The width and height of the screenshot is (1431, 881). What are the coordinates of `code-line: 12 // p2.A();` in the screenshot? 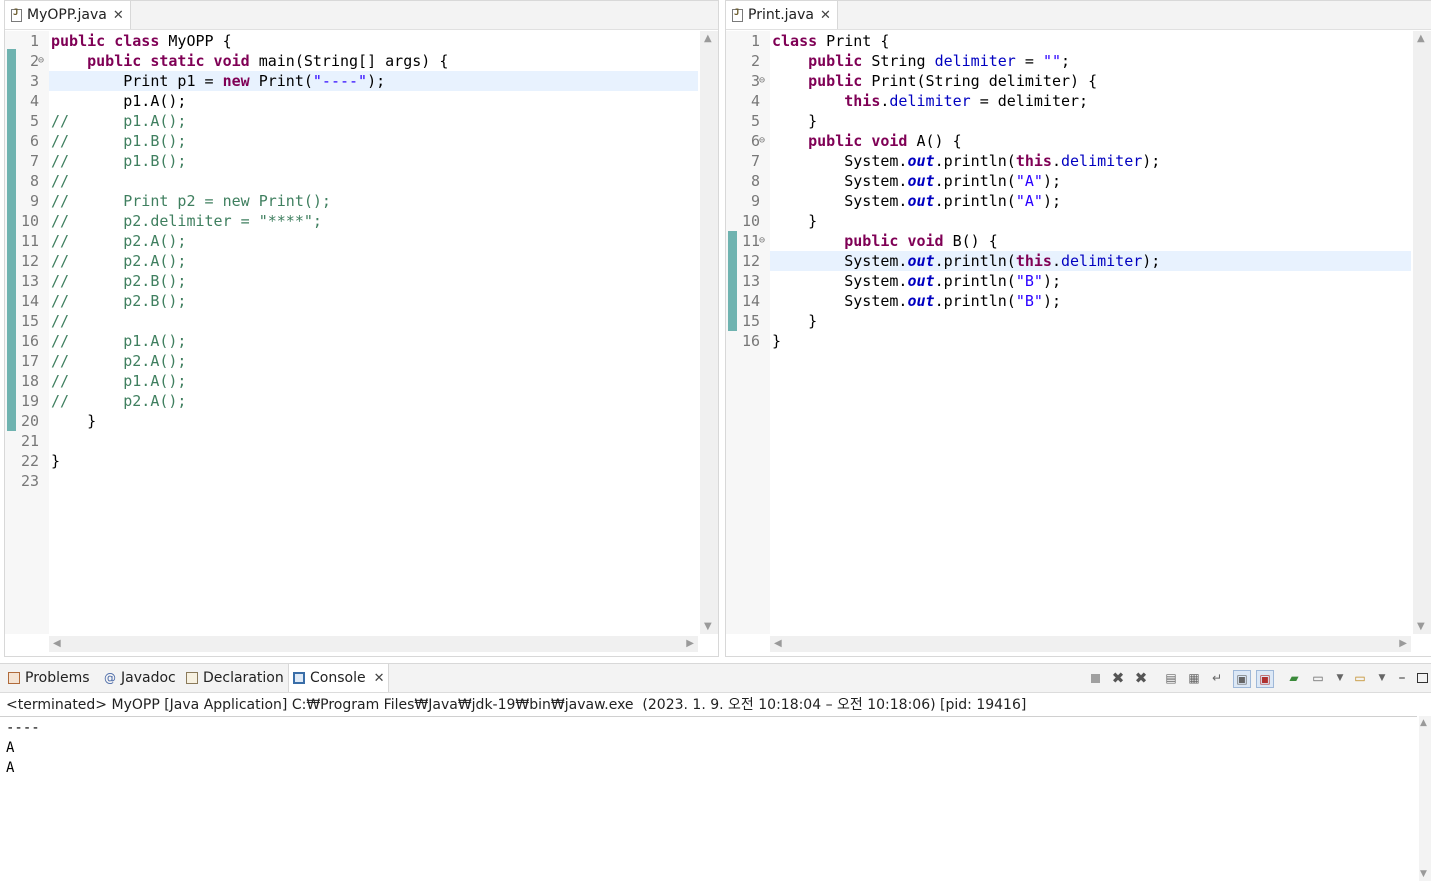 It's located at (351, 261).